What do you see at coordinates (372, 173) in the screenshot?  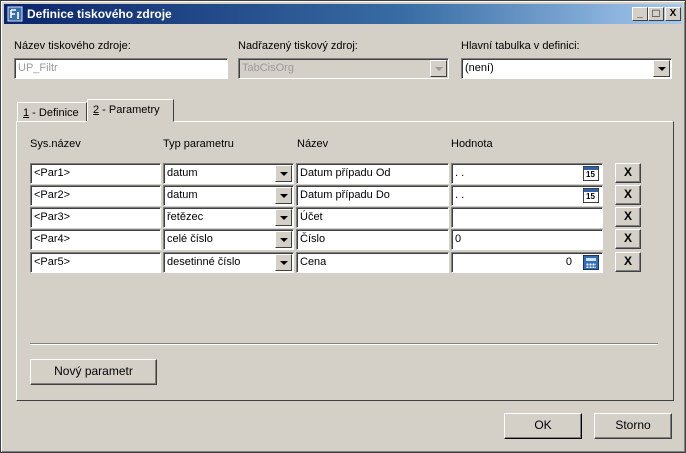 I see `param-name-field: Datum případu Od` at bounding box center [372, 173].